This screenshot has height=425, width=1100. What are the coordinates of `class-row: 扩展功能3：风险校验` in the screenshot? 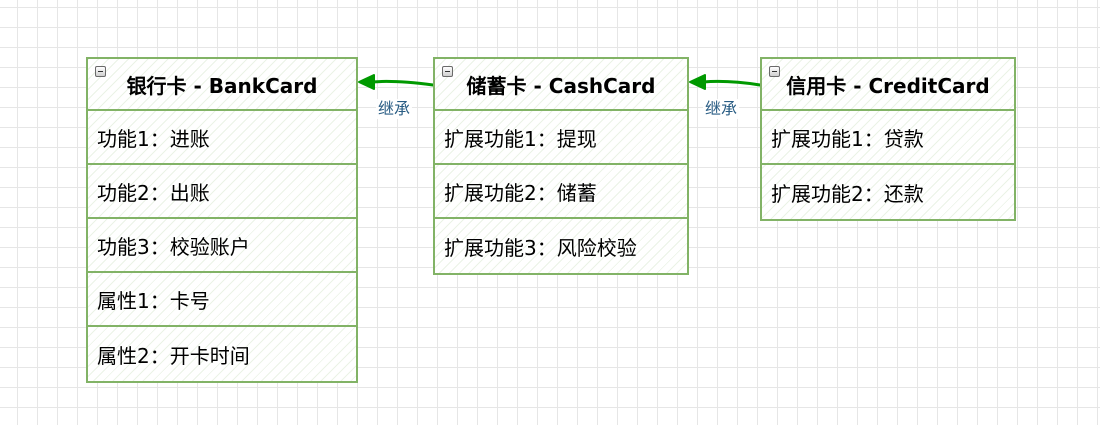 It's located at (540, 247).